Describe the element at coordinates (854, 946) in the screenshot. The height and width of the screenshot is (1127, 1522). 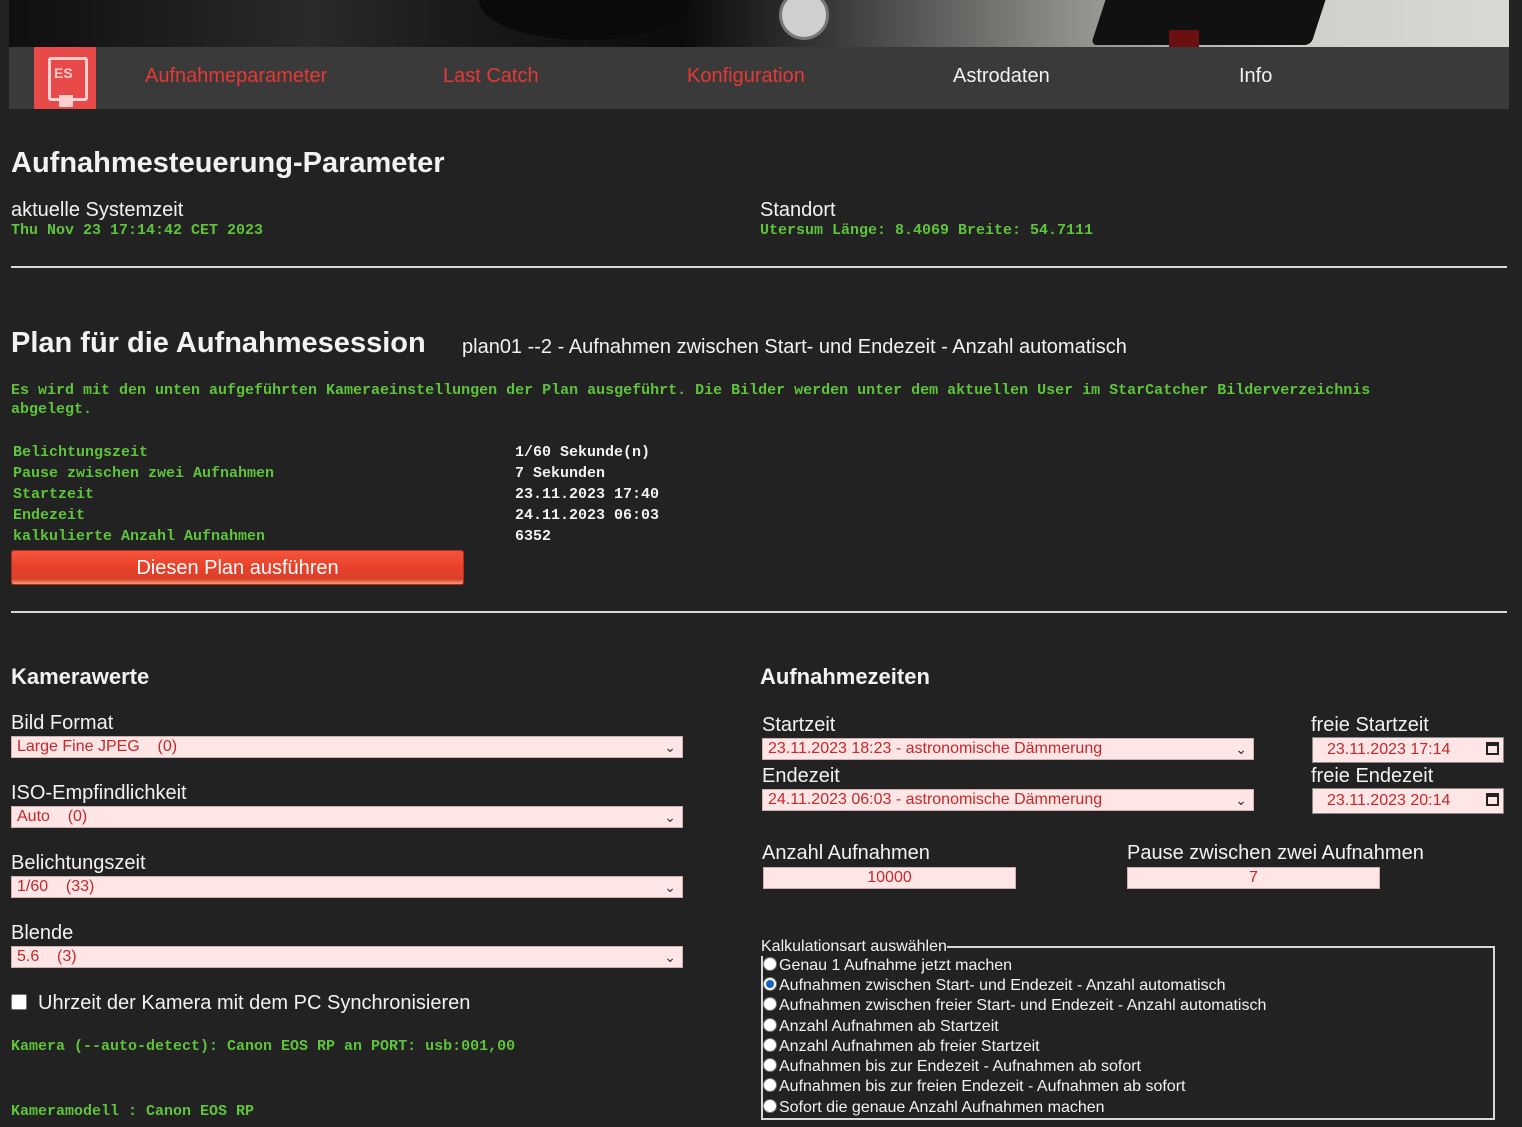
I see `calc-mode-legend: Kalkulationsart auswählen` at that location.